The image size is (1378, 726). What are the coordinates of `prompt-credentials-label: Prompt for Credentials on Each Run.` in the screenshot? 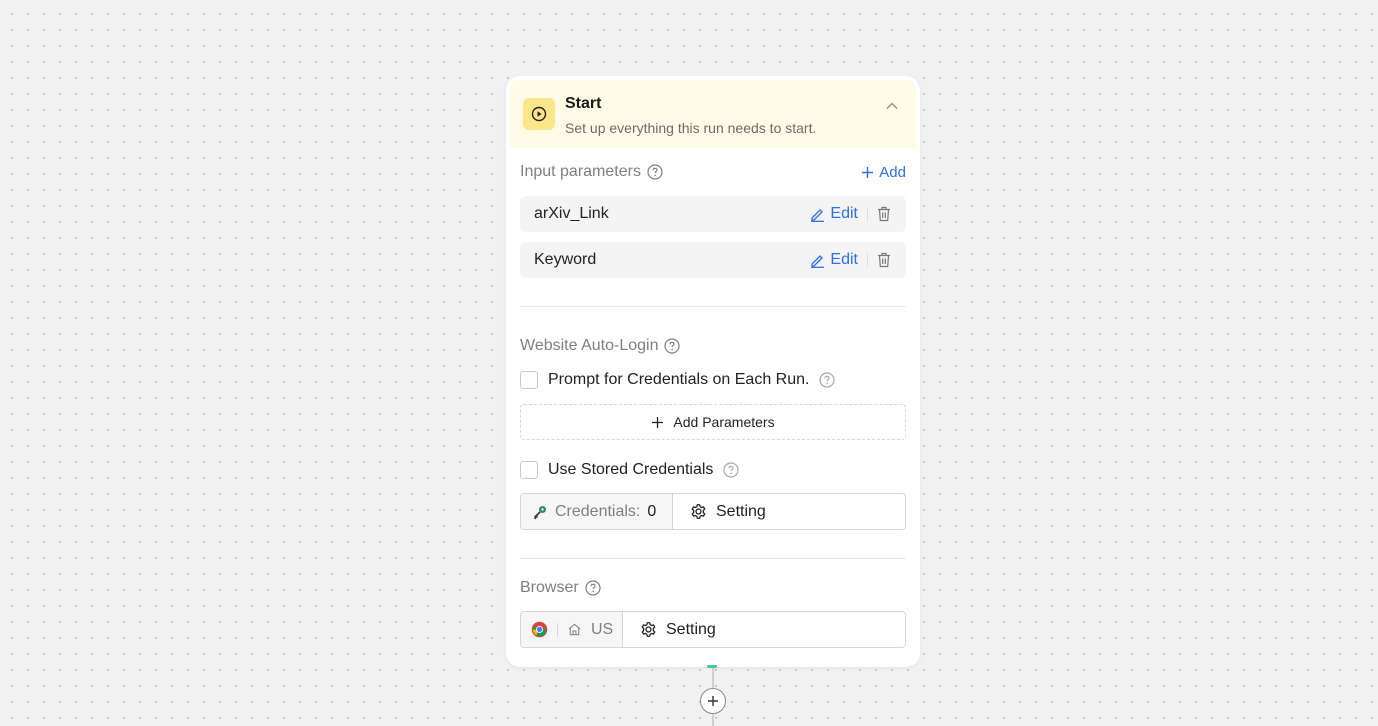 It's located at (679, 379).